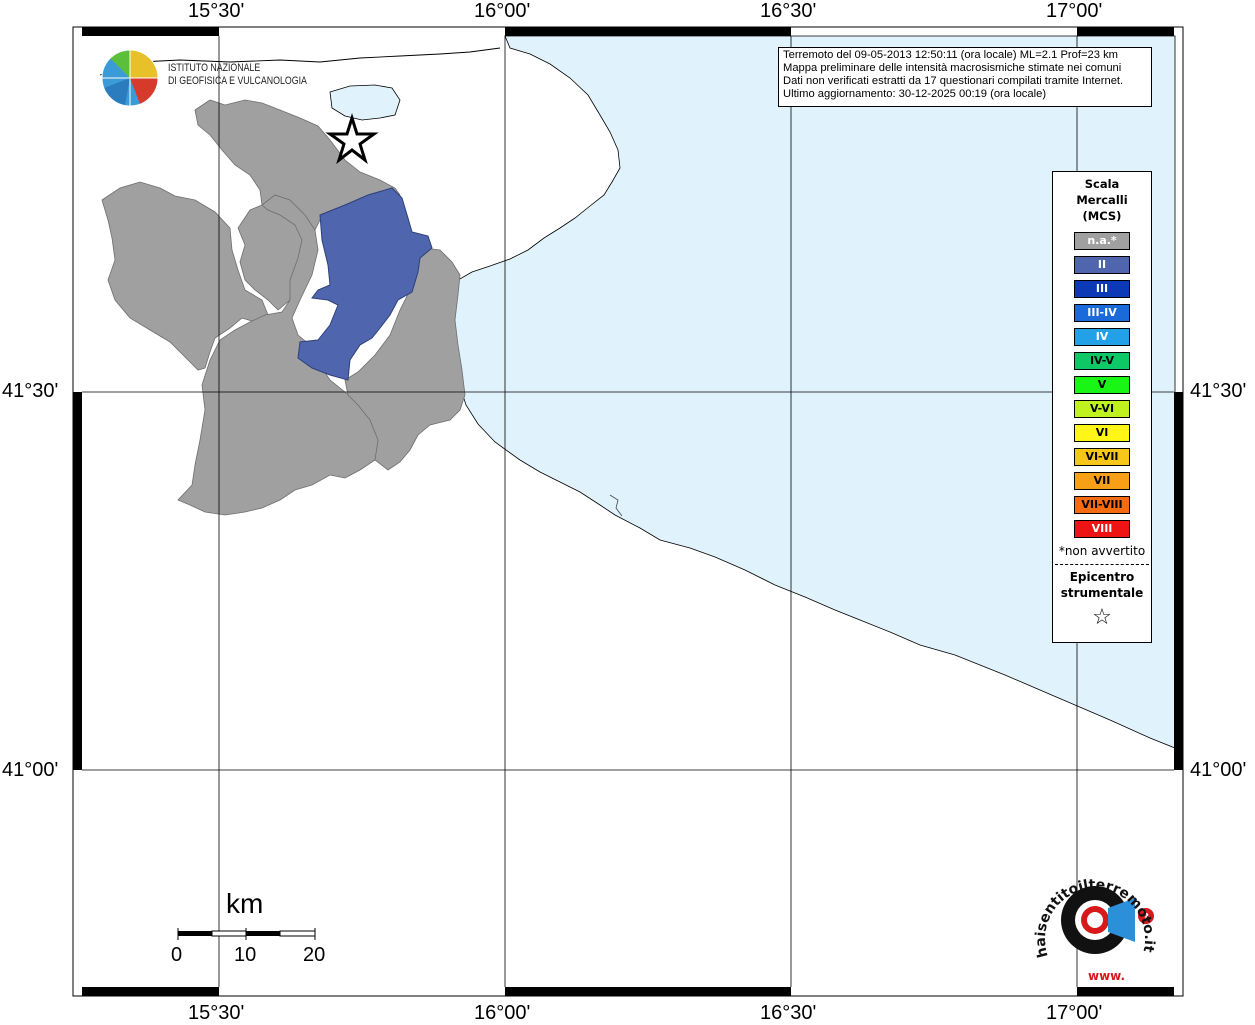  I want to click on legend-item: IV-V, so click(1102, 361).